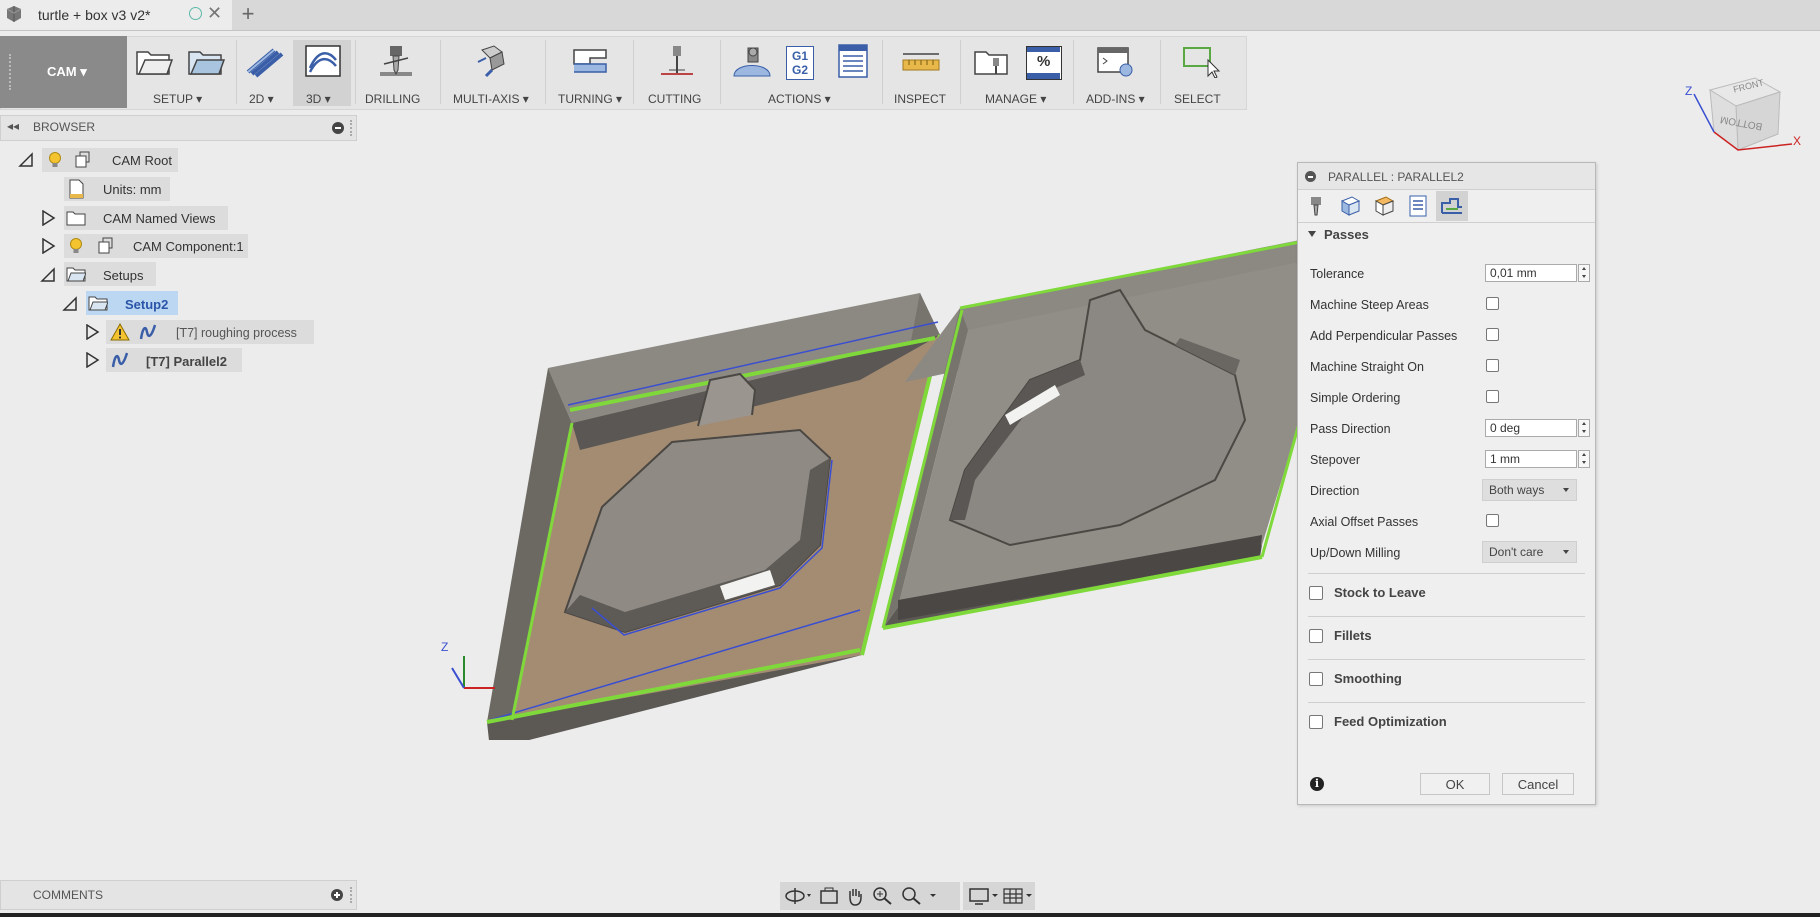 This screenshot has width=1820, height=917. What do you see at coordinates (1090, 435) in the screenshot?
I see `right-box-model` at bounding box center [1090, 435].